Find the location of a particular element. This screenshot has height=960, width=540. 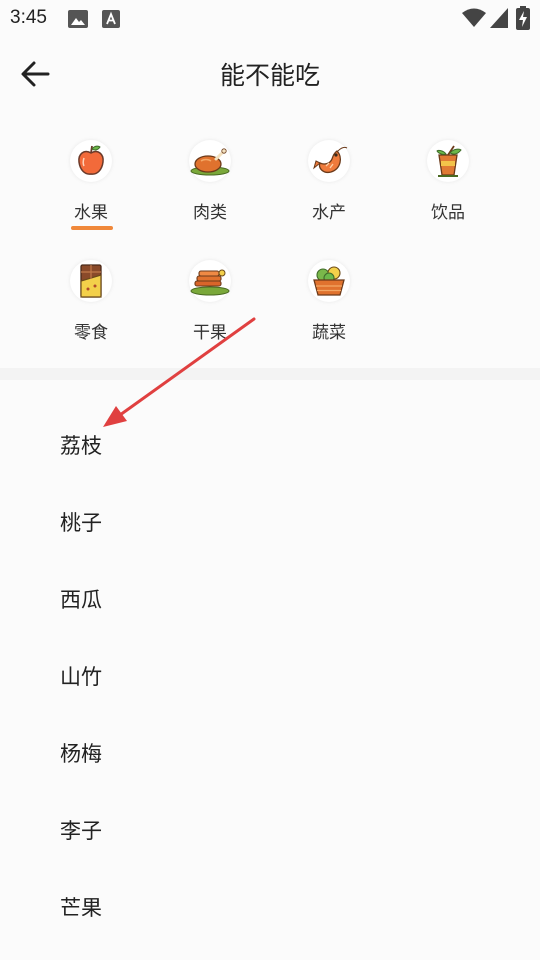

category-drinks: 饮品 is located at coordinates (448, 183).